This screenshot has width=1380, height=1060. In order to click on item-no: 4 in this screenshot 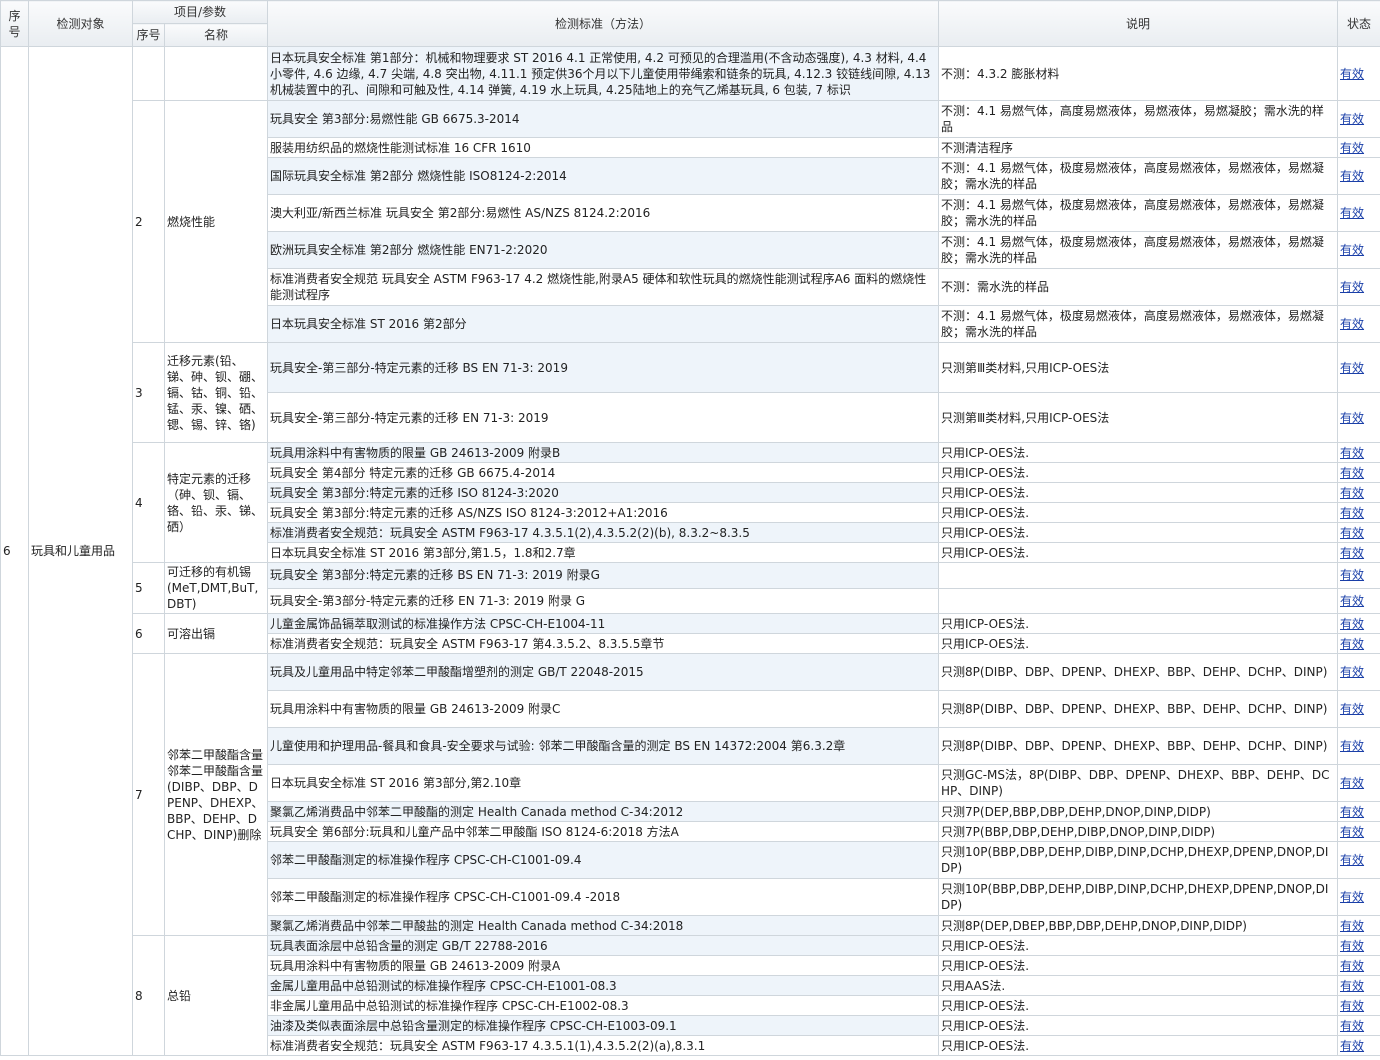, I will do `click(148, 502)`.